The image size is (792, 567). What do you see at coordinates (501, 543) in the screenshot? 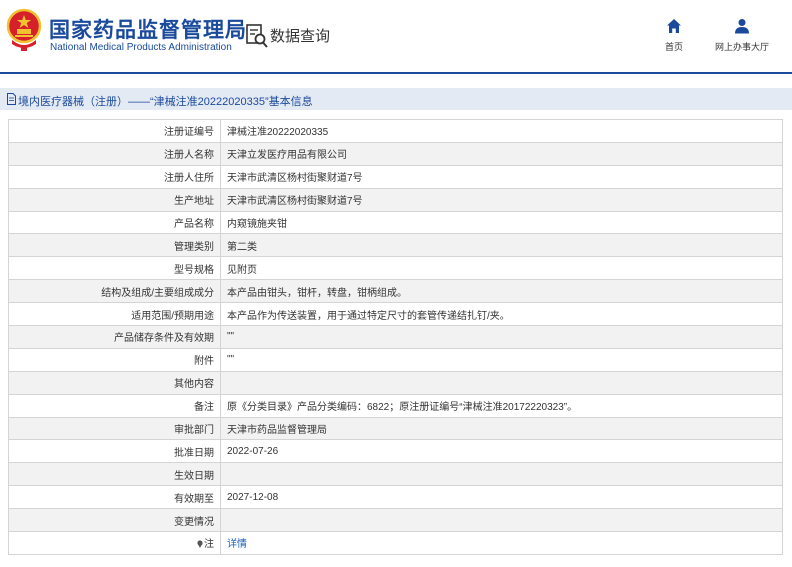
I see `note-value-cell: 详情` at bounding box center [501, 543].